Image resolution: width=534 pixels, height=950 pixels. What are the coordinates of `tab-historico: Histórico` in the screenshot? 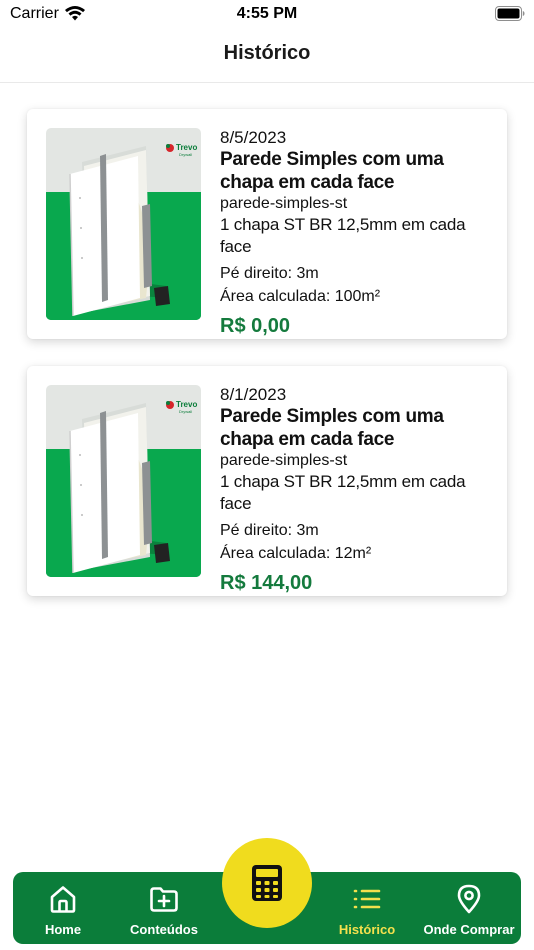 It's located at (367, 908).